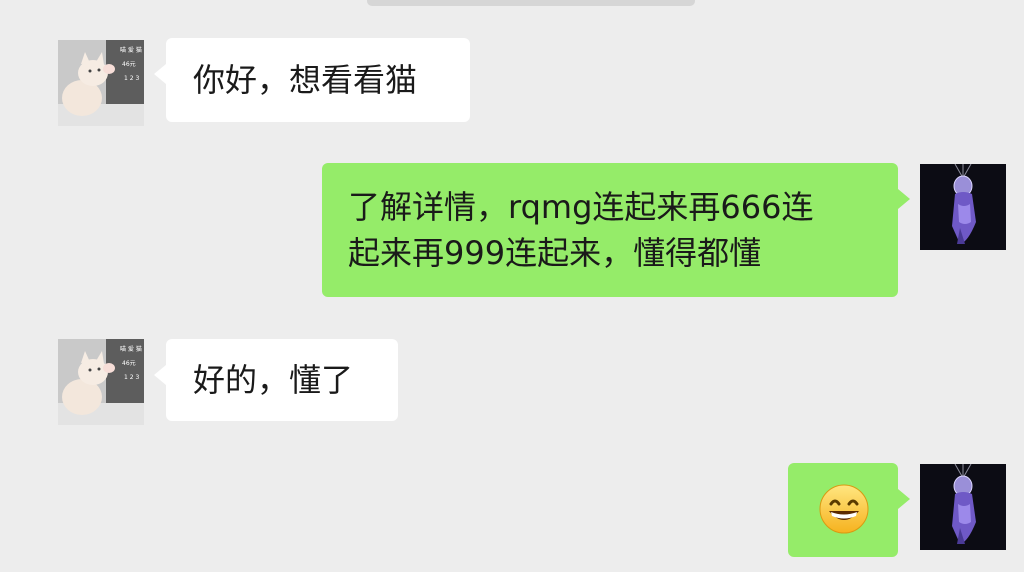 The image size is (1024, 572). What do you see at coordinates (531, 3) in the screenshot?
I see `top-scroll-indicator` at bounding box center [531, 3].